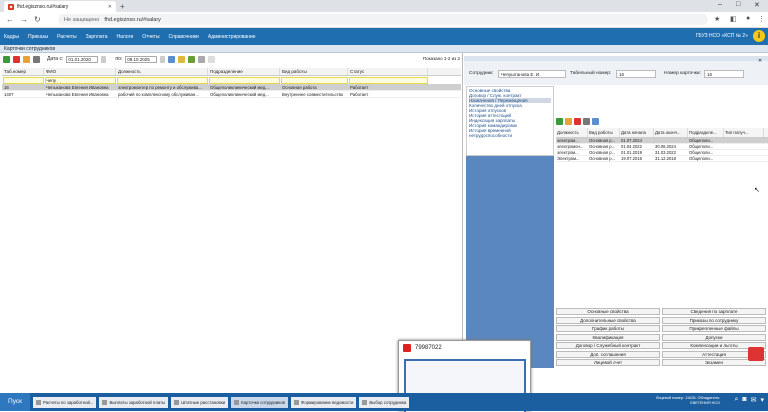  Describe the element at coordinates (172, 59) in the screenshot. I see `refresh-icon` at that location.